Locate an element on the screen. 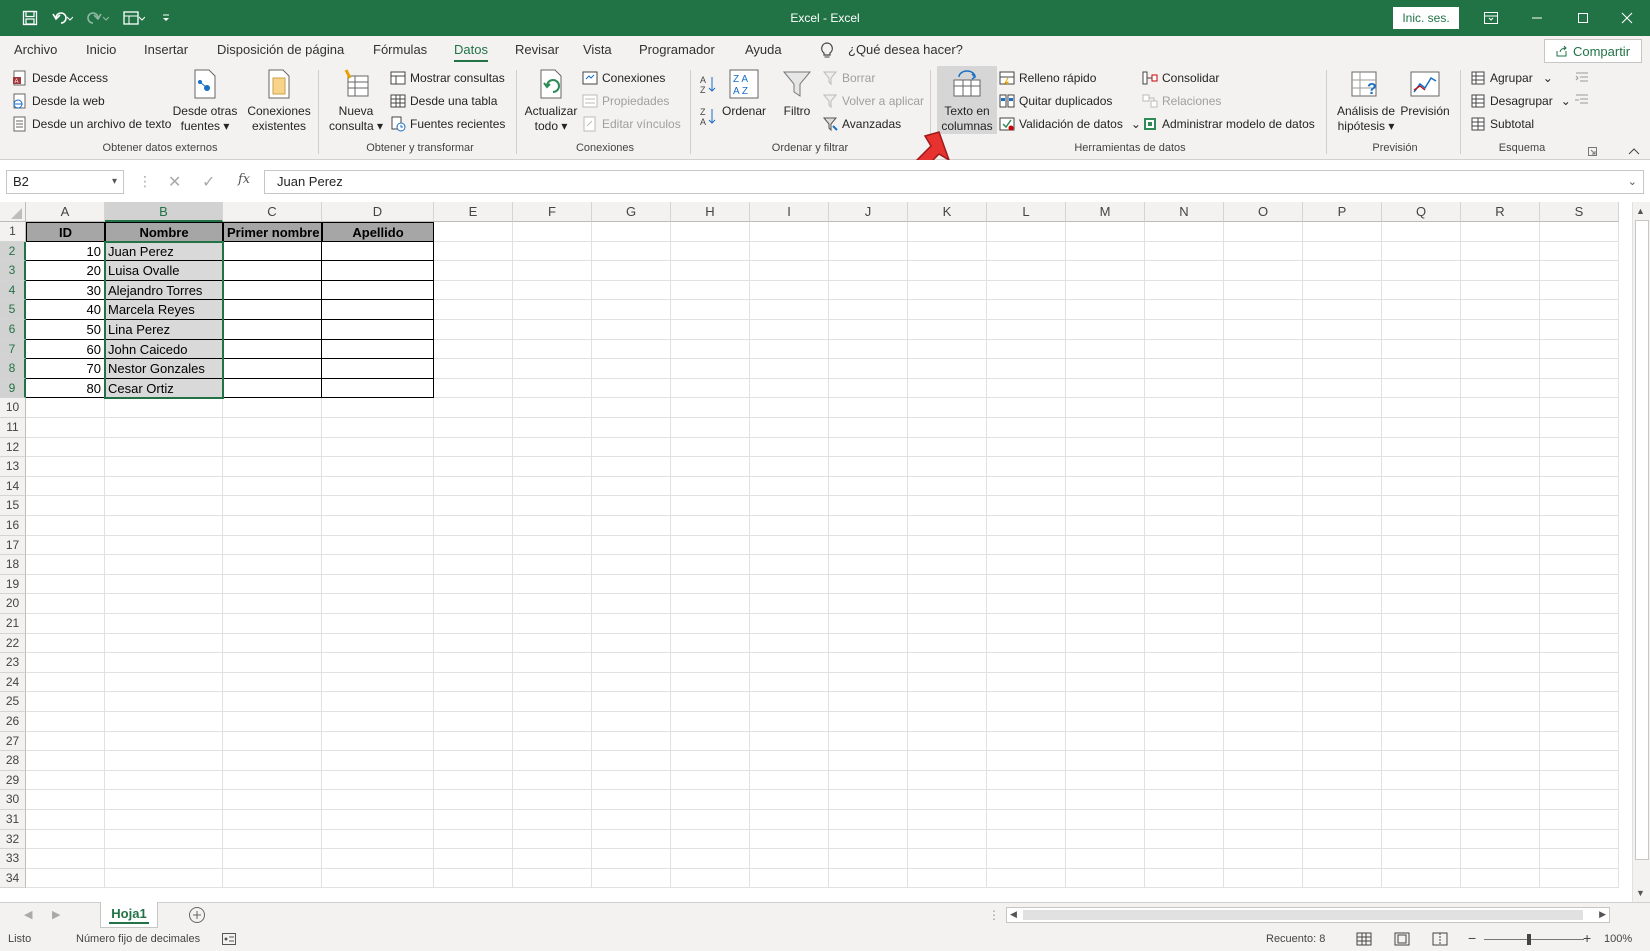  h-scroll-thumb is located at coordinates (1303, 915).